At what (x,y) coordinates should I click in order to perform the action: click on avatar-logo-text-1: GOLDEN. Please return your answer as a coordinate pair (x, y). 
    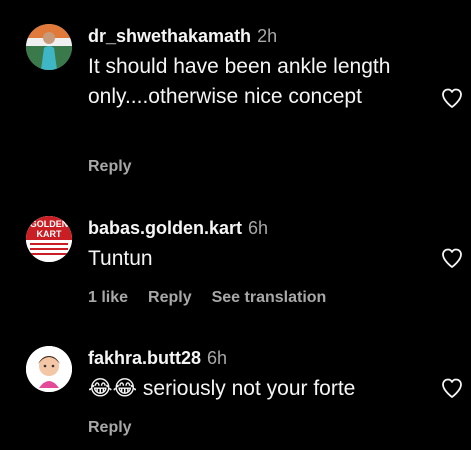
    Looking at the image, I should click on (49, 224).